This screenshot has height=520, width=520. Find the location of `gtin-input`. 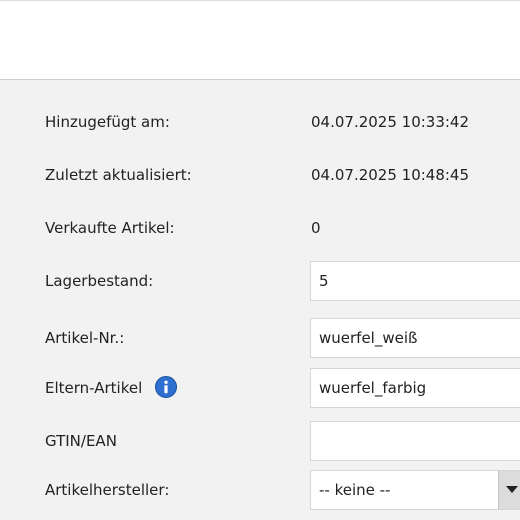

gtin-input is located at coordinates (415, 441).